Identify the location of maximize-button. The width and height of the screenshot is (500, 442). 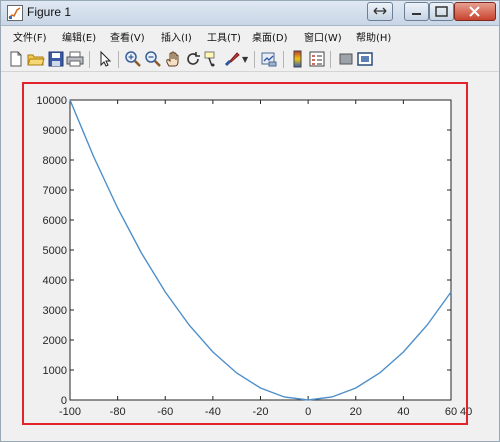
(441, 11).